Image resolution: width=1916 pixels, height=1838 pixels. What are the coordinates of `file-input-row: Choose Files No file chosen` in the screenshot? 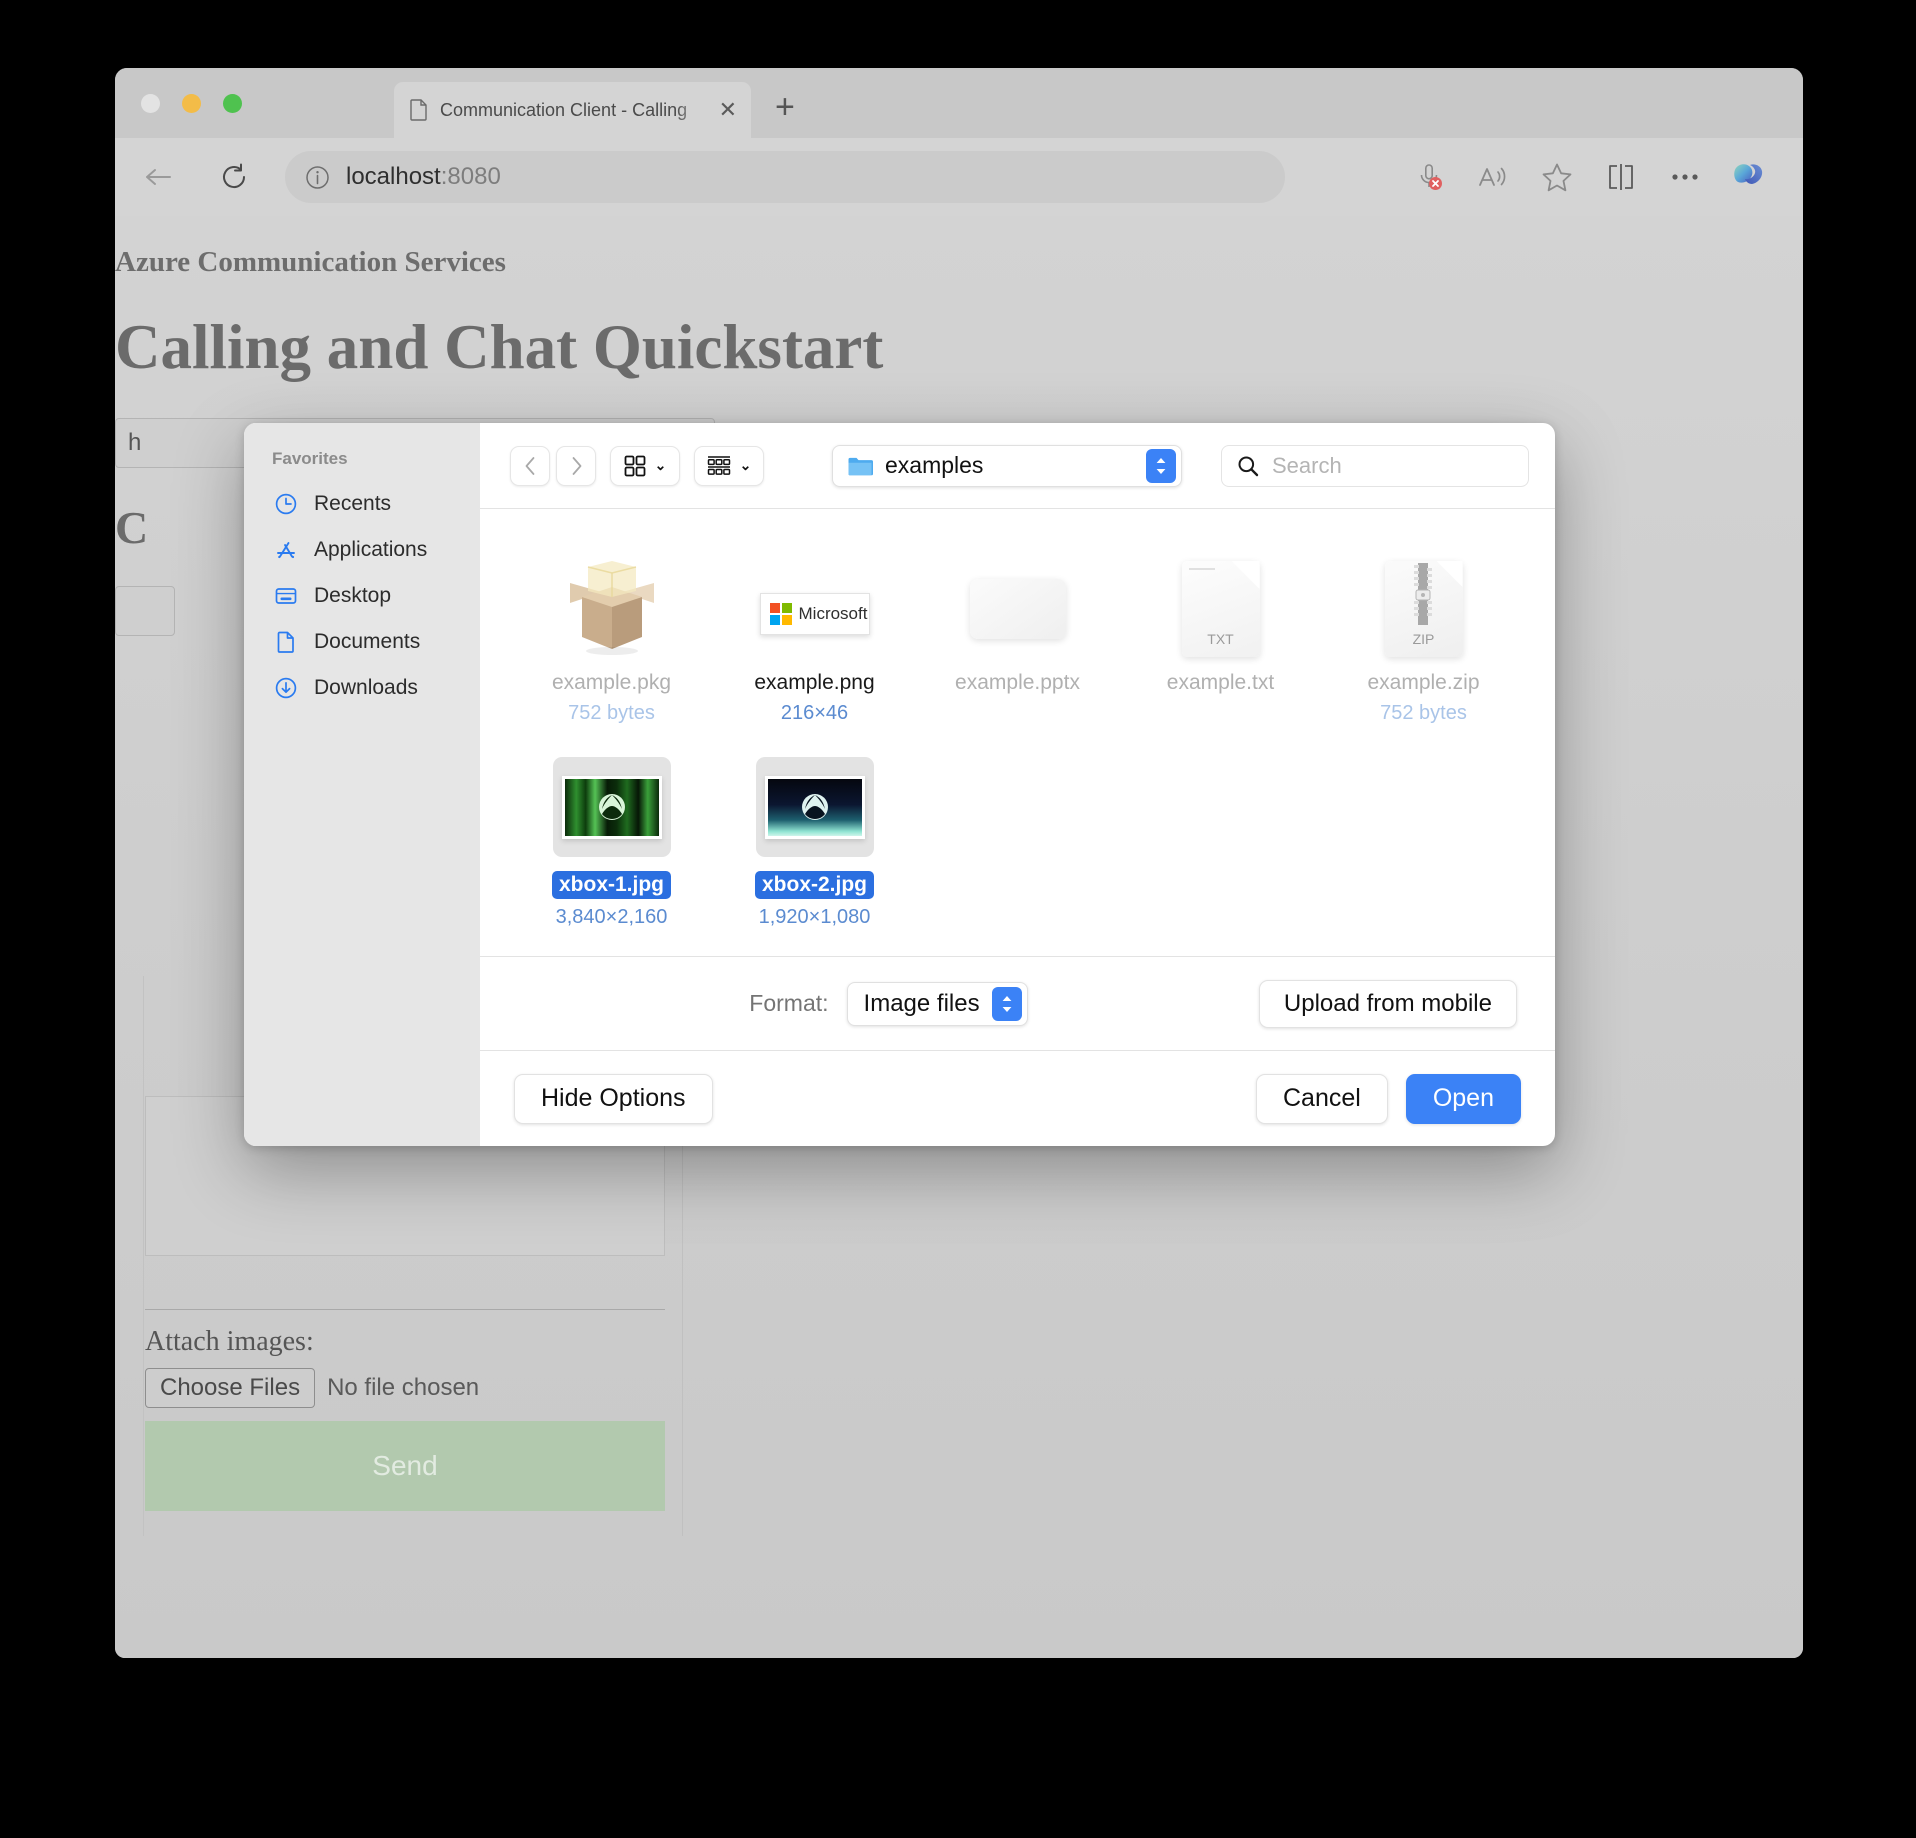 It's located at (312, 1388).